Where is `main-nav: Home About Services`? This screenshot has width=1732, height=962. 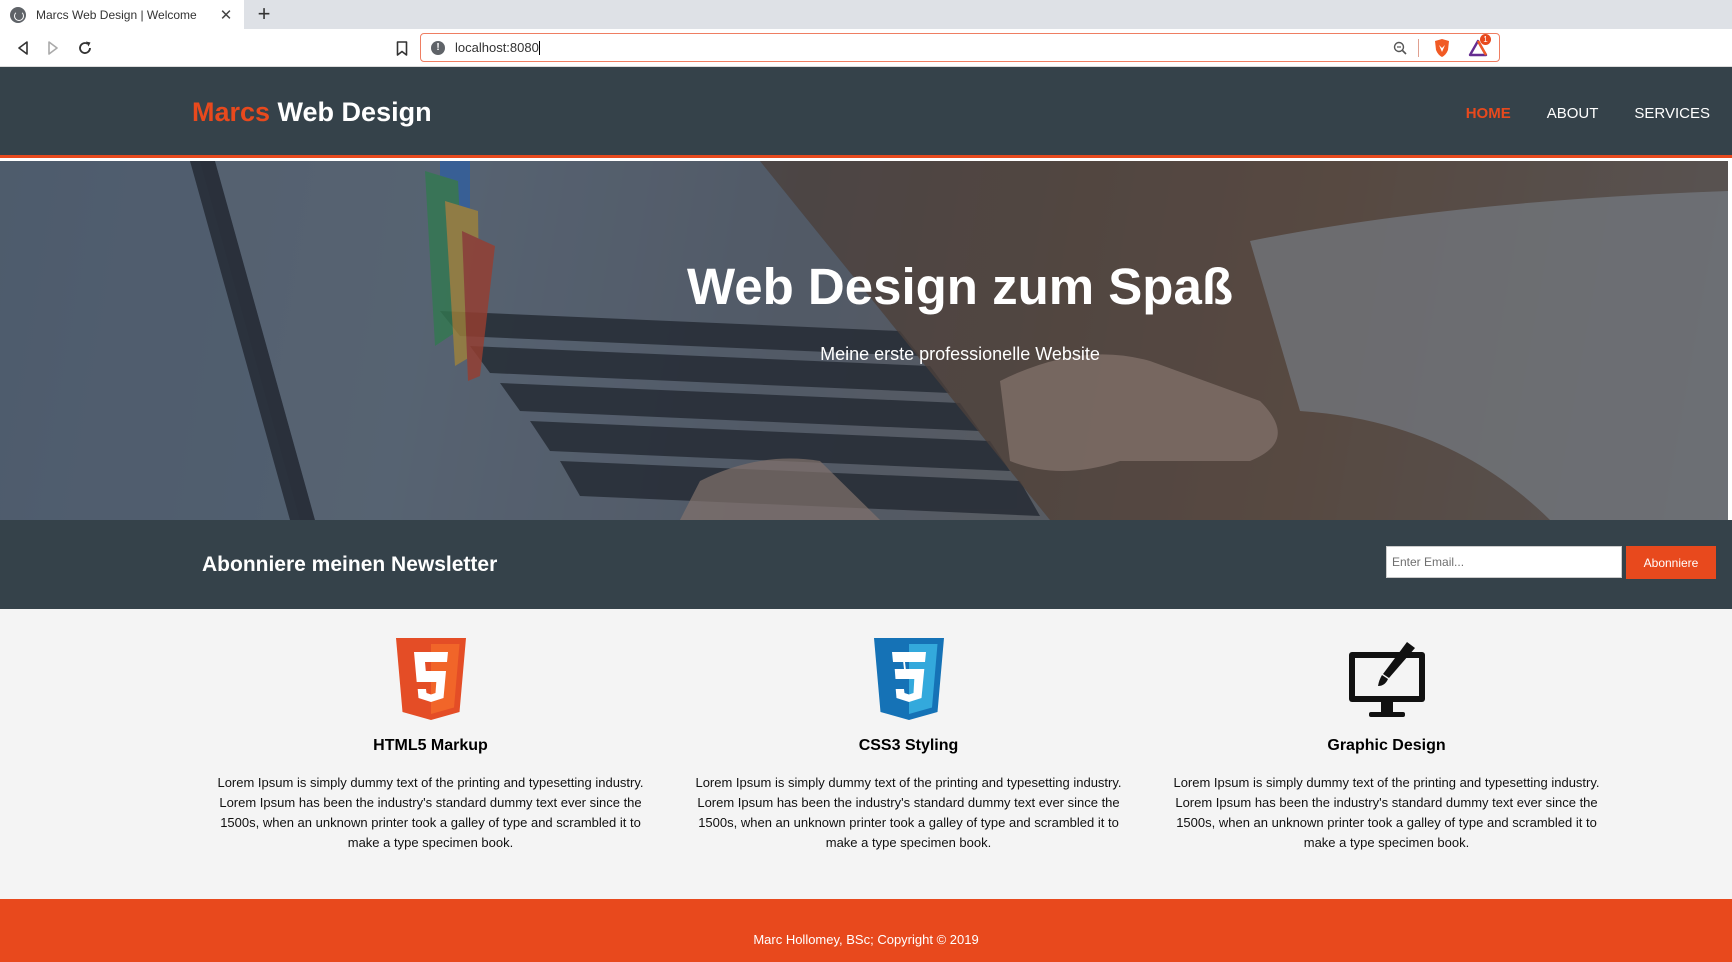 main-nav: Home About Services is located at coordinates (1570, 113).